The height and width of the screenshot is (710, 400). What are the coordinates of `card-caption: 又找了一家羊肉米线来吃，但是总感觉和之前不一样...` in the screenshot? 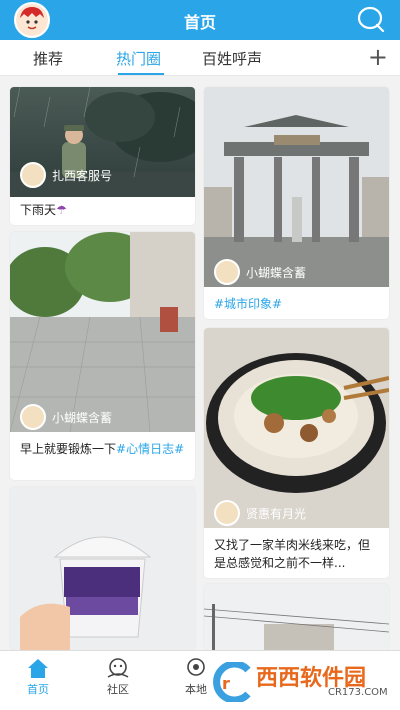 It's located at (297, 554).